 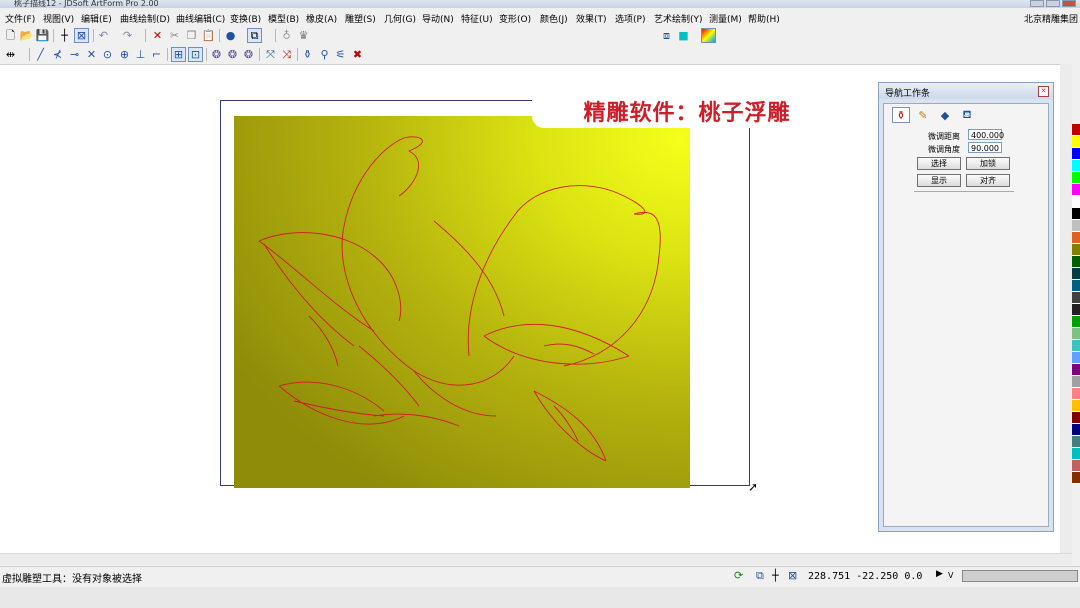 What do you see at coordinates (91, 54) in the screenshot?
I see `cross-icon: ✕` at bounding box center [91, 54].